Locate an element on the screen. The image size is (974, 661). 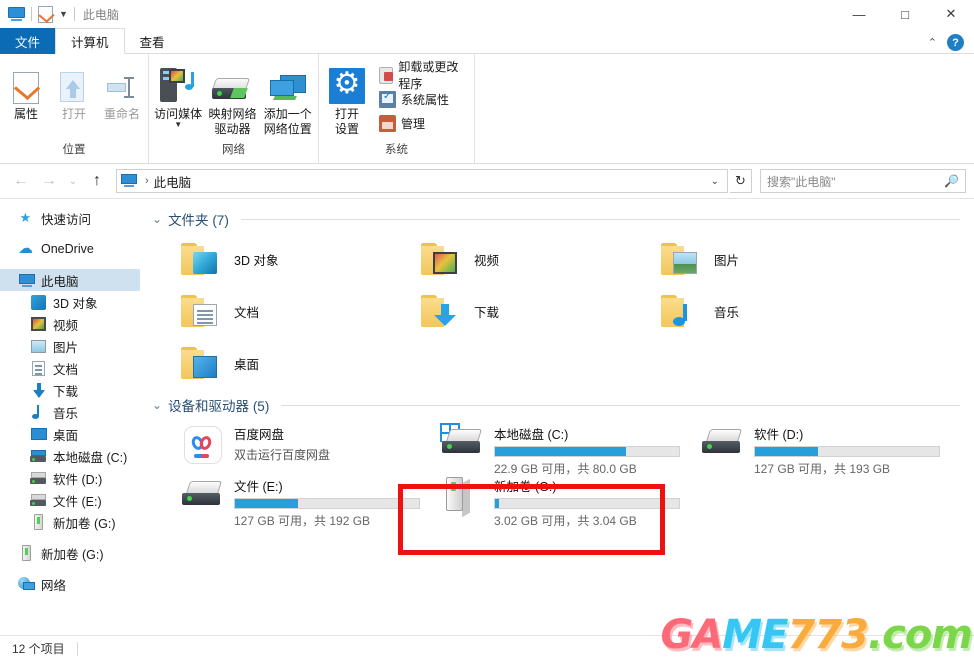
list-item: 本地磁盘 (C:) 22.9 GB 可用，共 80.0 GB is located at coordinates (546, 447).